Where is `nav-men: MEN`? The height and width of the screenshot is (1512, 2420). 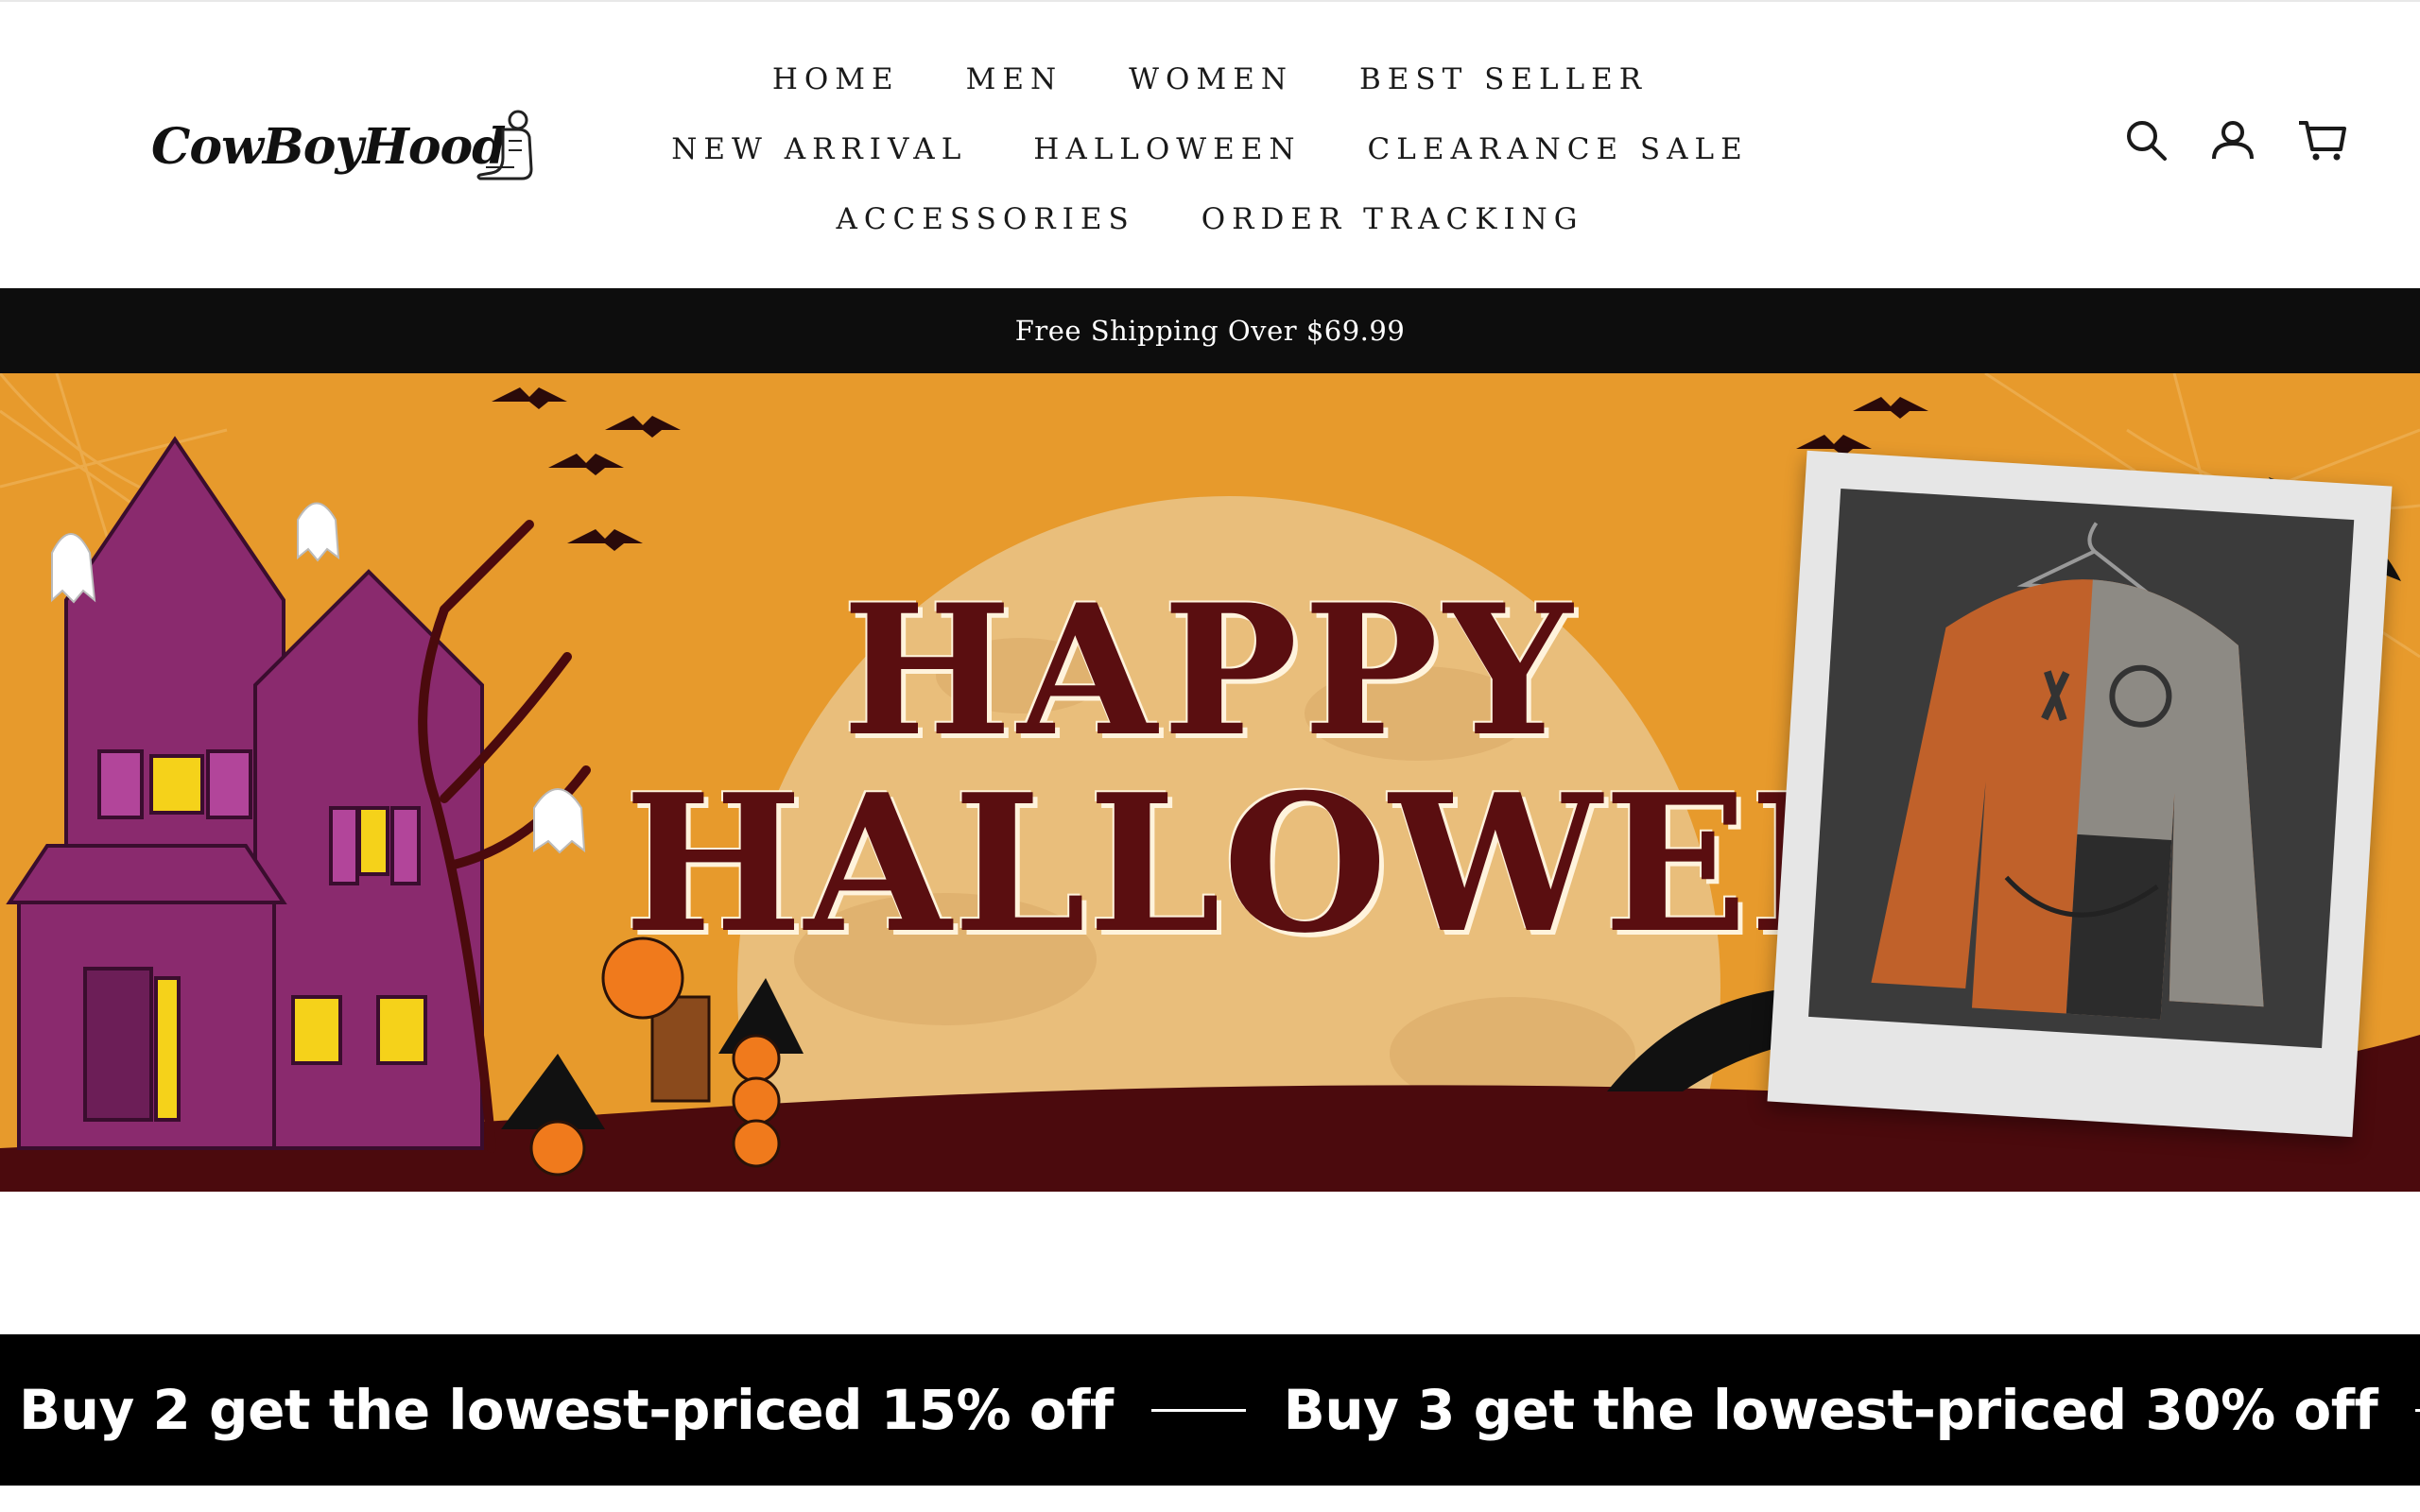 nav-men: MEN is located at coordinates (1014, 79).